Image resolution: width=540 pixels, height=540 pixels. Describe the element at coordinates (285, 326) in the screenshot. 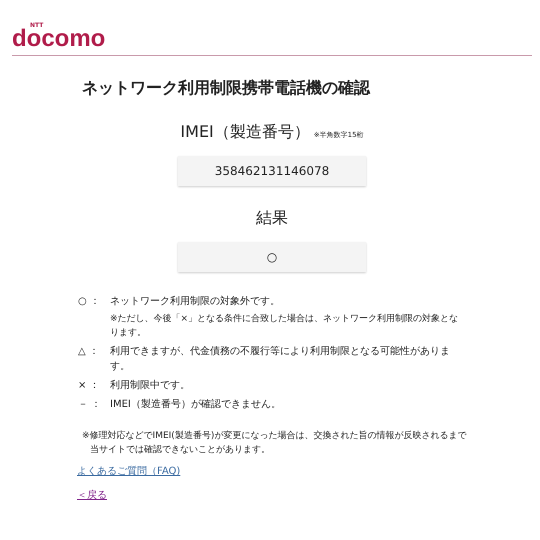

I see `legend-note: ※ただし、今後「×」となる条件に合致した場合は、ネットワーク利用制限の対象となります。` at that location.